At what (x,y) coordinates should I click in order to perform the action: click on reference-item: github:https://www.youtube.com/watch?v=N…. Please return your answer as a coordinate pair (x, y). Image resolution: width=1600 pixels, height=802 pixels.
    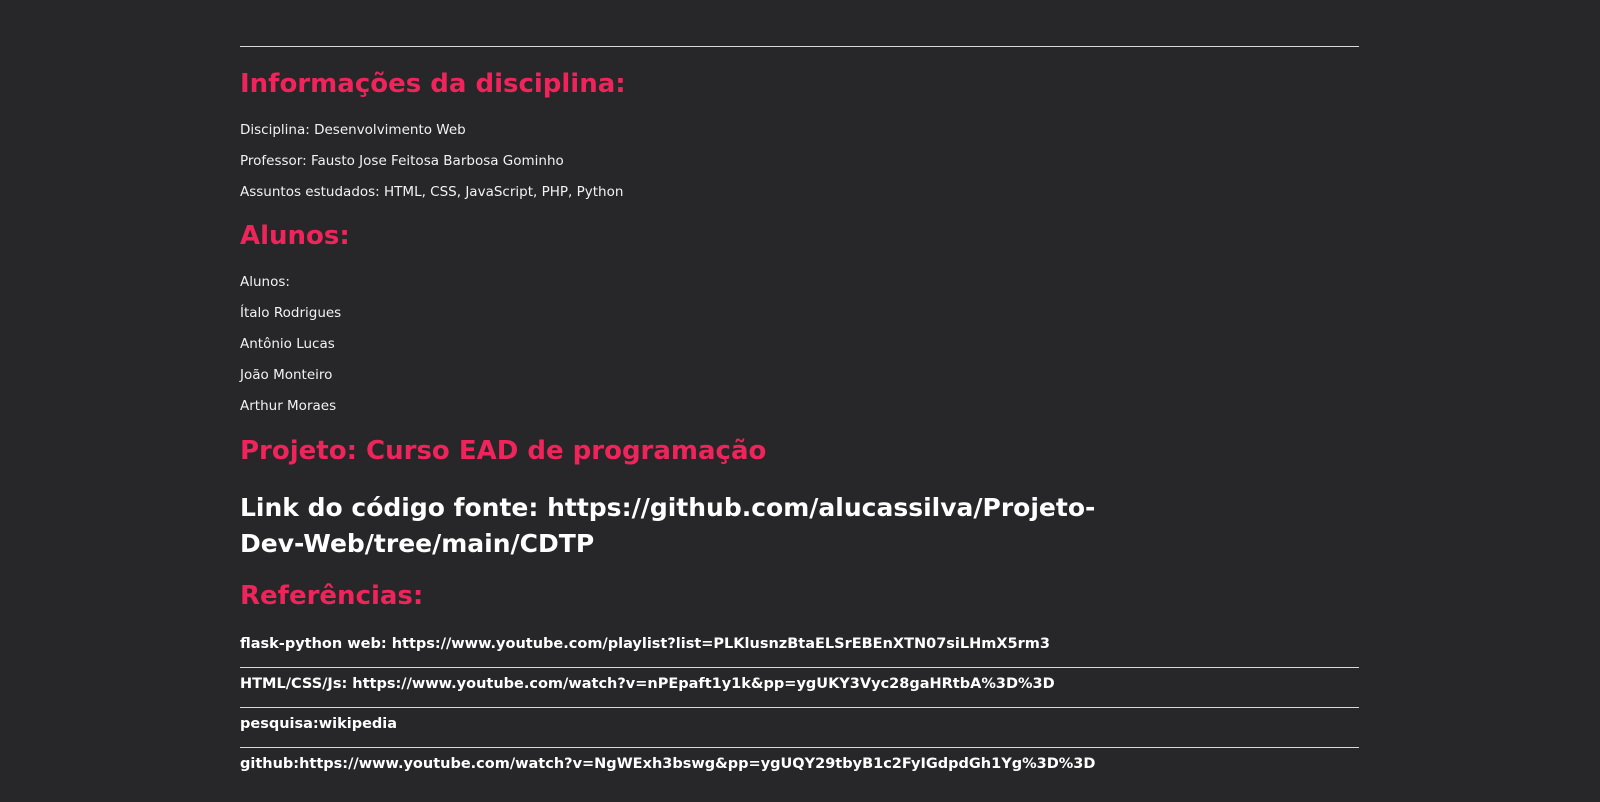
    Looking at the image, I should click on (799, 767).